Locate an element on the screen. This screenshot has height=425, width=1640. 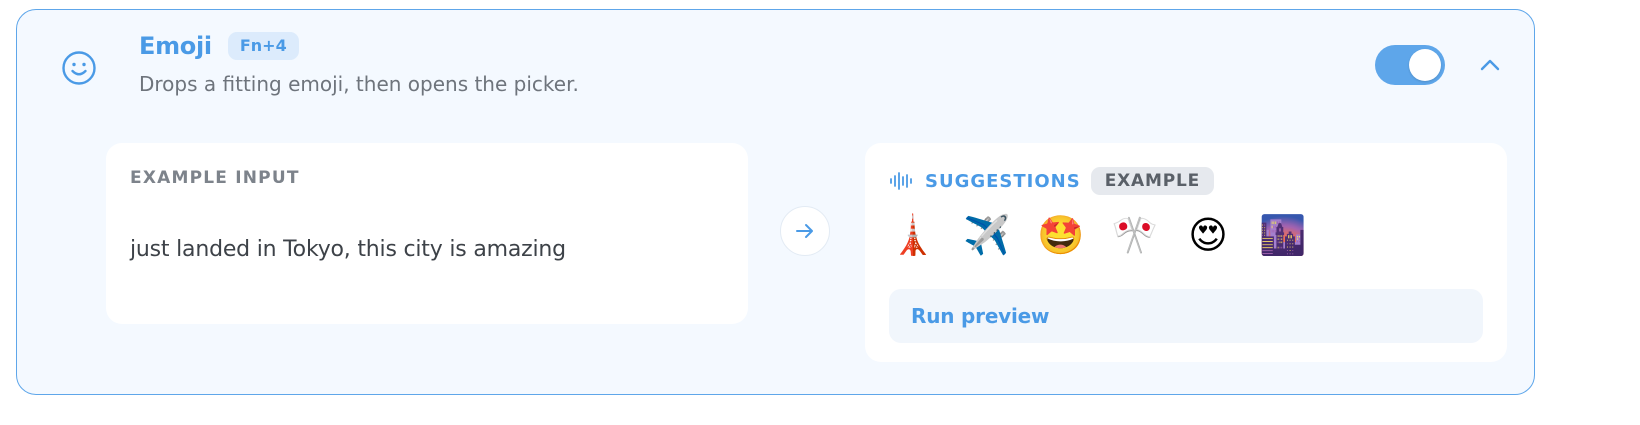
feature-header: Emoji Fn+4 is located at coordinates (219, 46).